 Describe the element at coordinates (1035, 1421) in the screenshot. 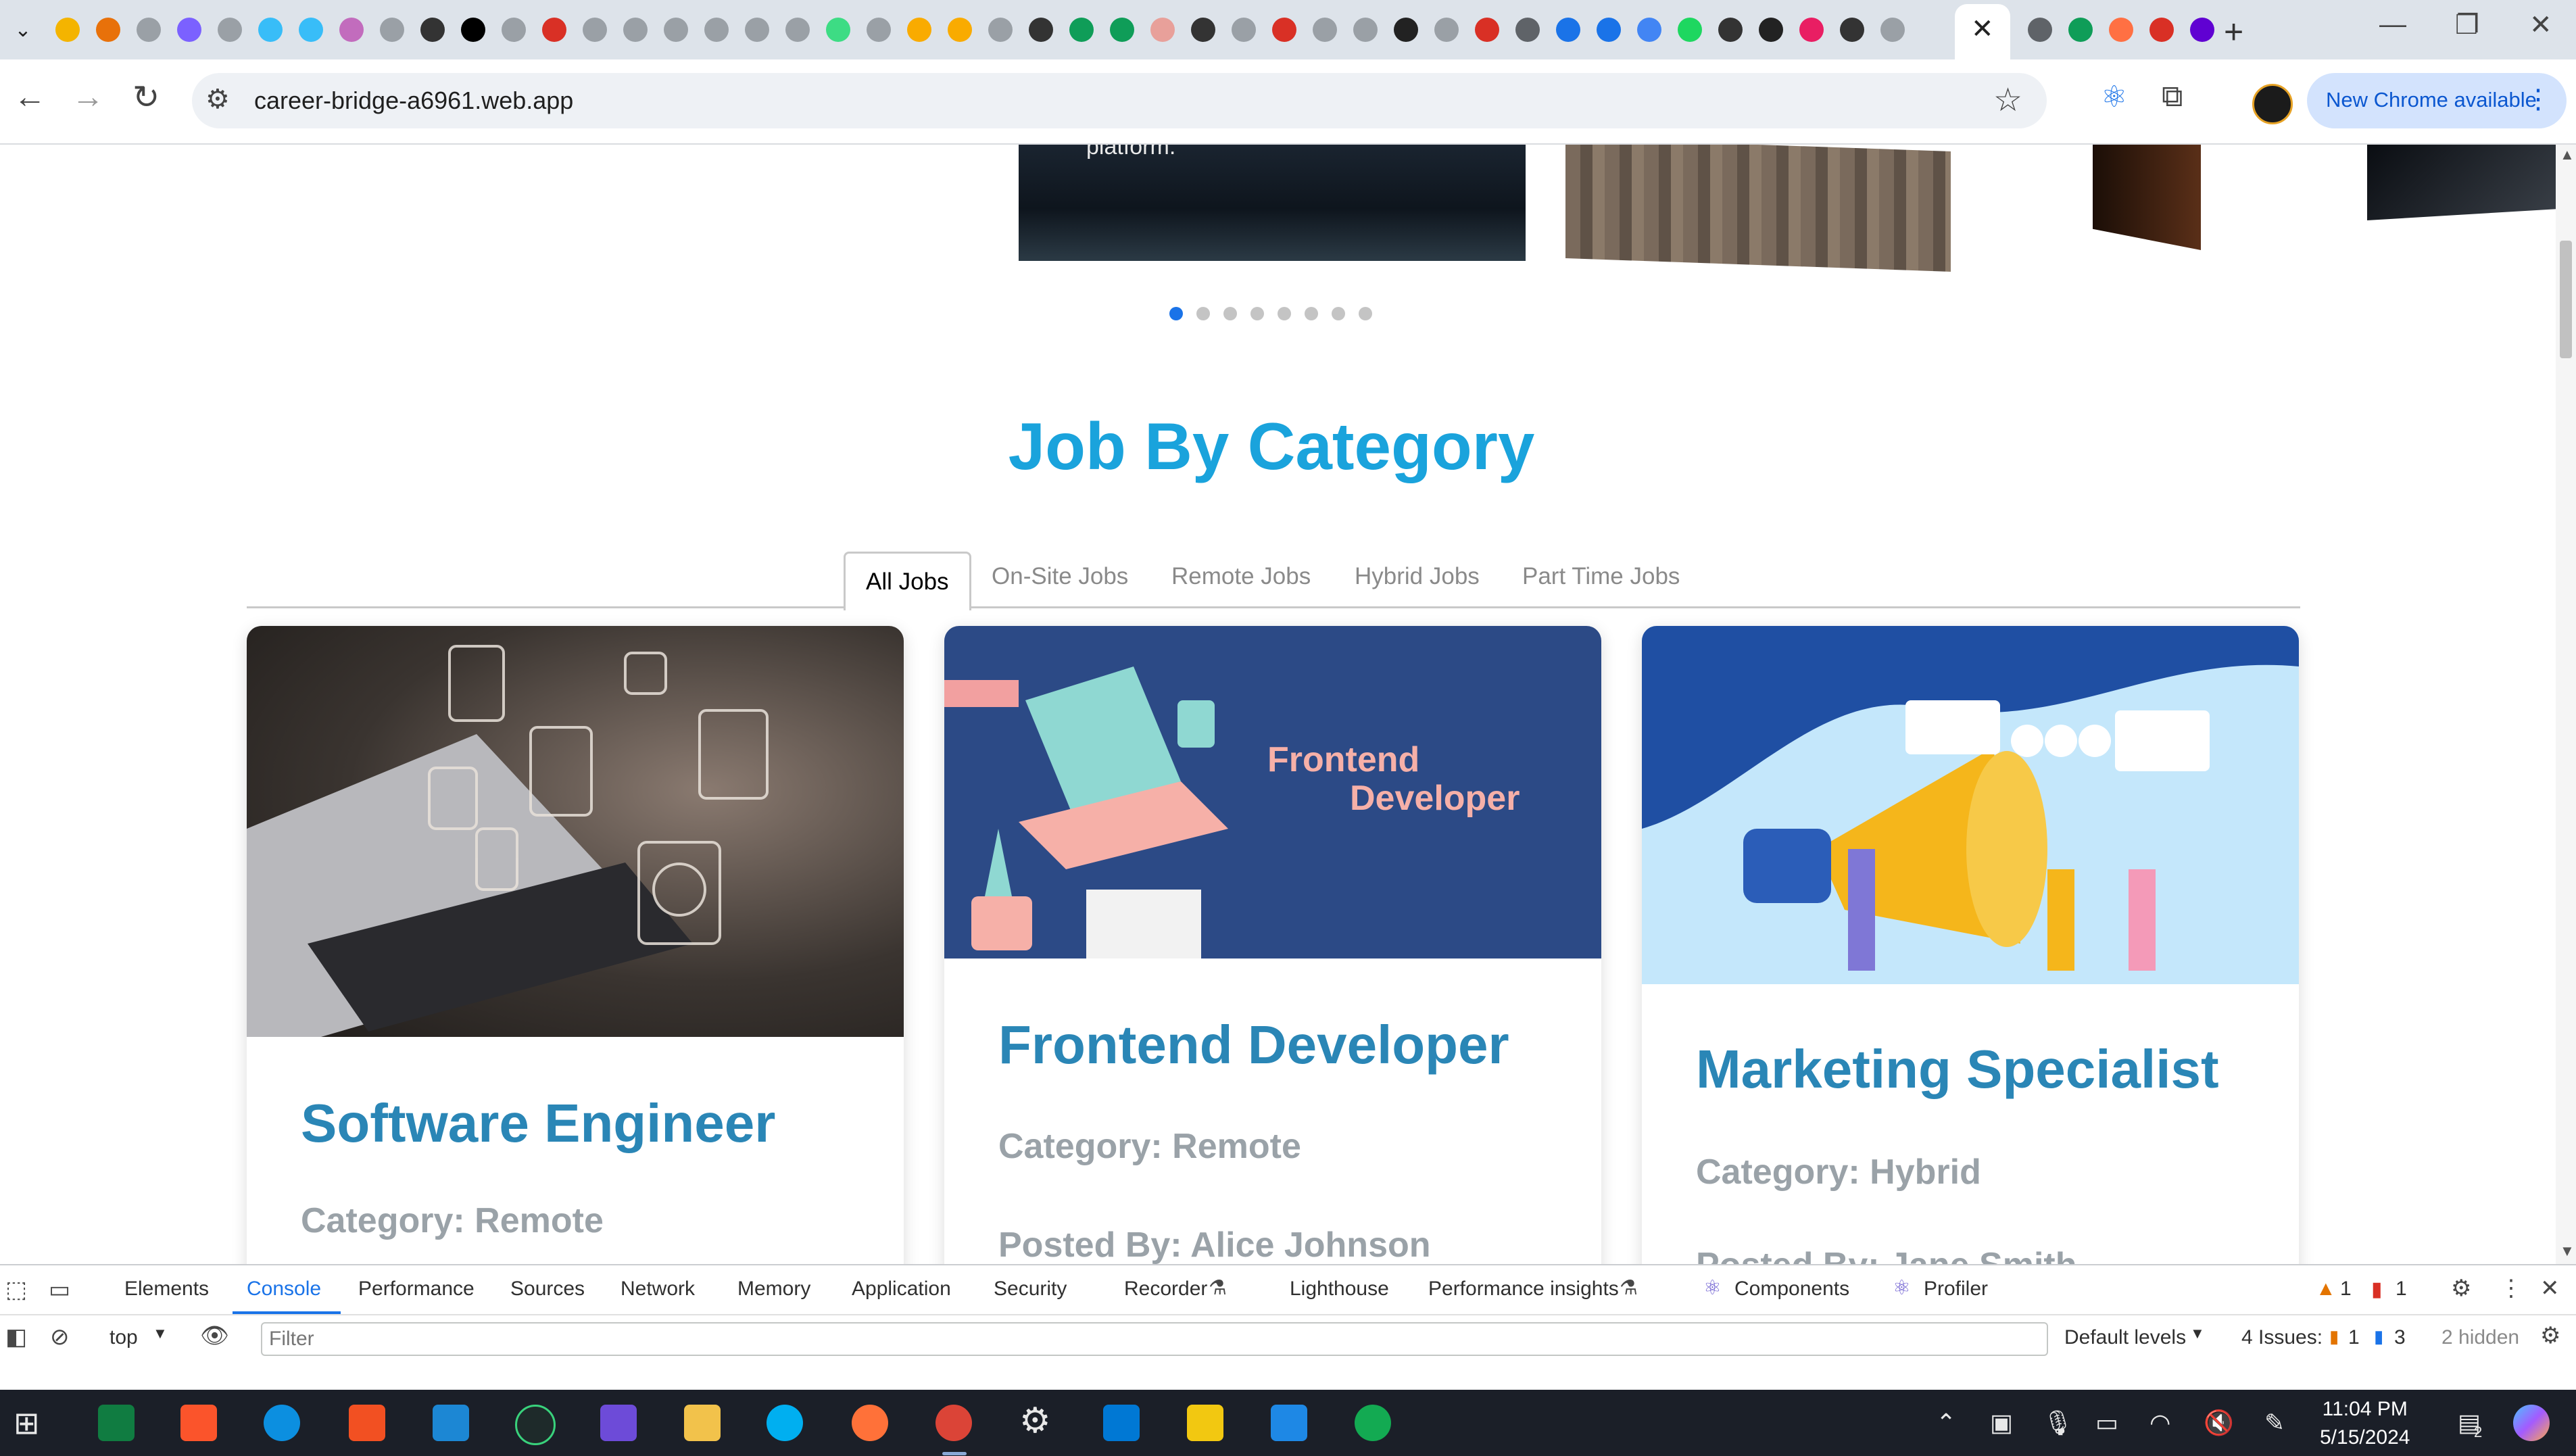

I see `settings-icon: ⚙` at that location.